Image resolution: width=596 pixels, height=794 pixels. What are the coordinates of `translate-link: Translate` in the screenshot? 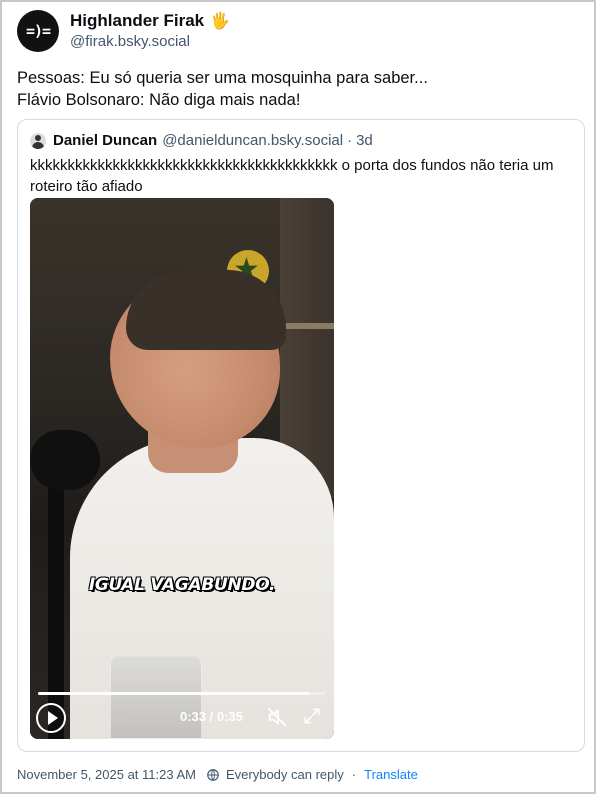 It's located at (391, 774).